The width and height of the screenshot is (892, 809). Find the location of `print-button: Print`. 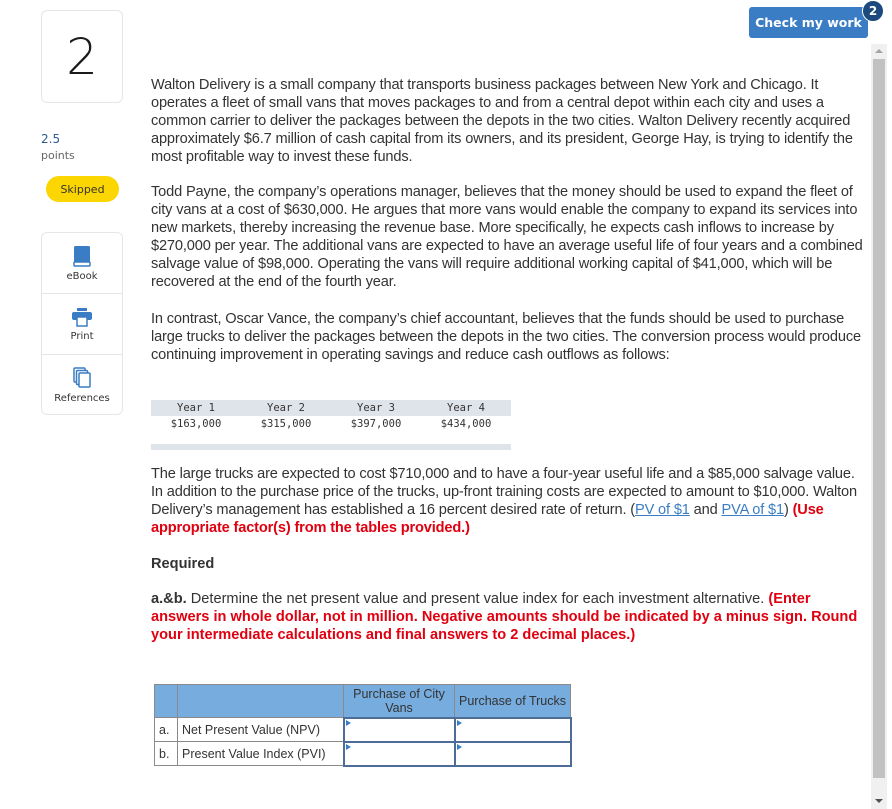

print-button: Print is located at coordinates (82, 324).